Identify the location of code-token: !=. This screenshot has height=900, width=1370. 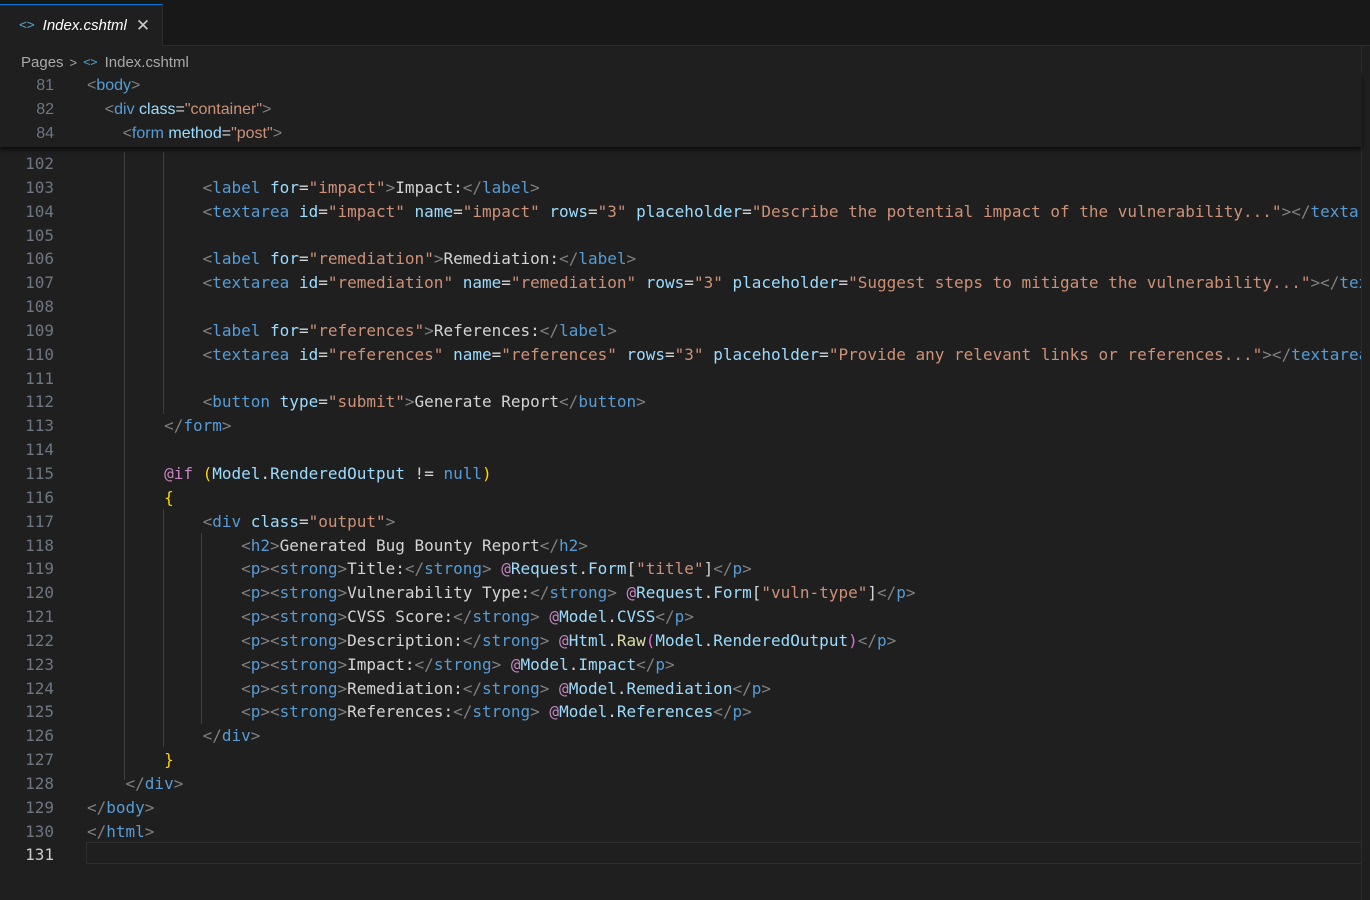
(424, 473).